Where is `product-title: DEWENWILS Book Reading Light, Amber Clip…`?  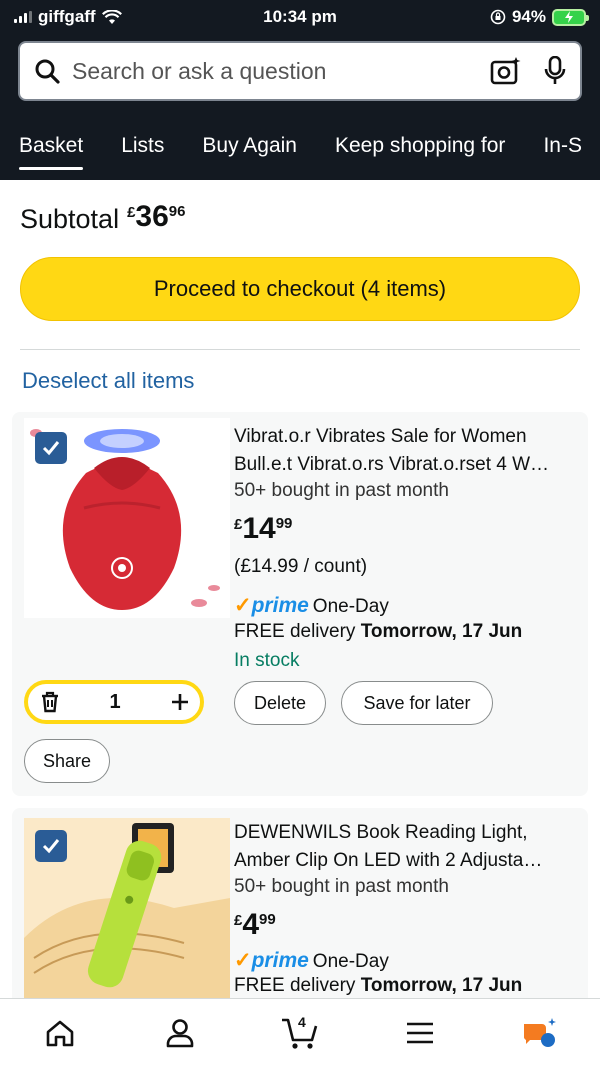 product-title: DEWENWILS Book Reading Light, Amber Clip… is located at coordinates (406, 847).